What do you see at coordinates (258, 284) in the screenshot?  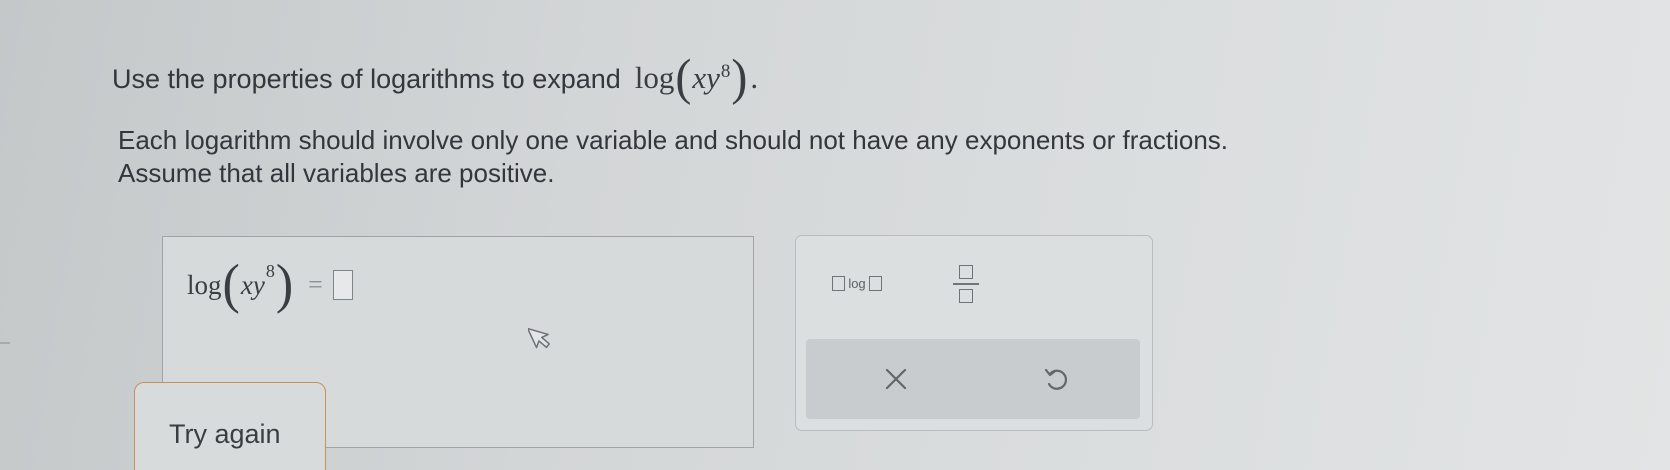 I see `answer-variable-y: y` at bounding box center [258, 284].